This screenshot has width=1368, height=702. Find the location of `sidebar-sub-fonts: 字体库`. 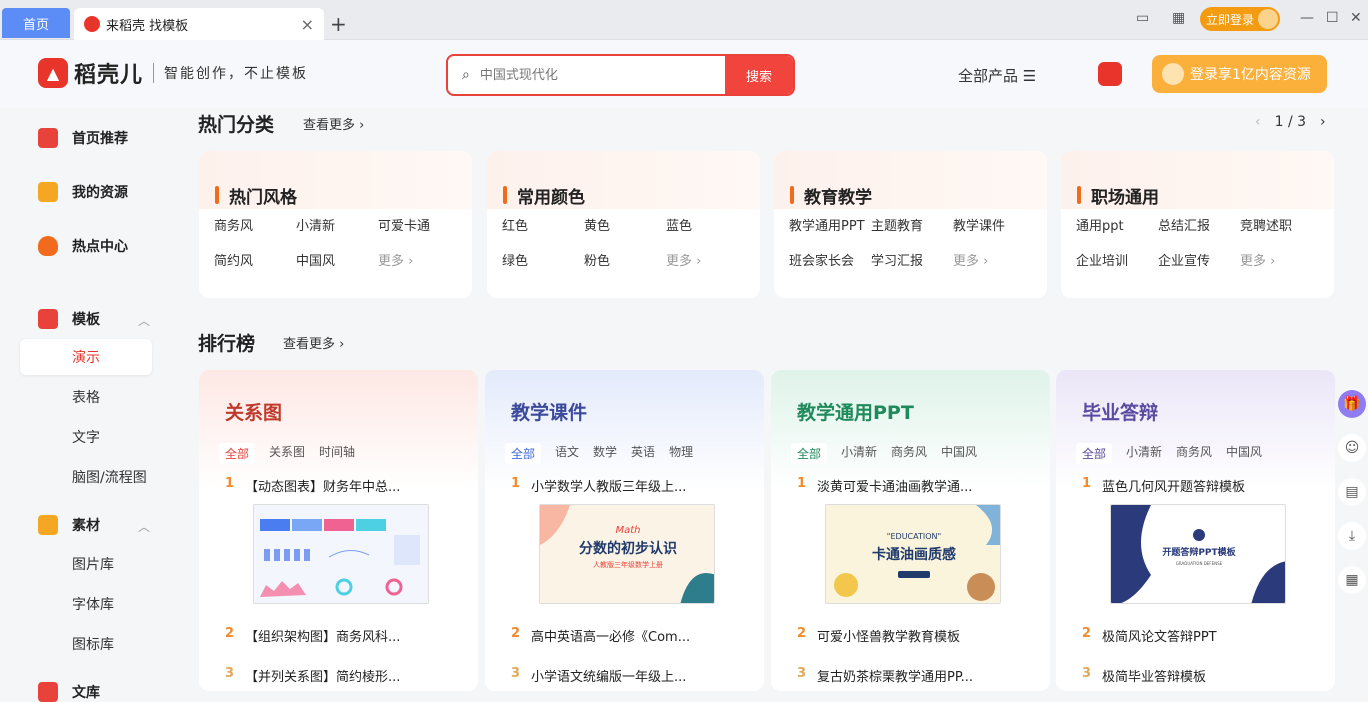

sidebar-sub-fonts: 字体库 is located at coordinates (86, 604).